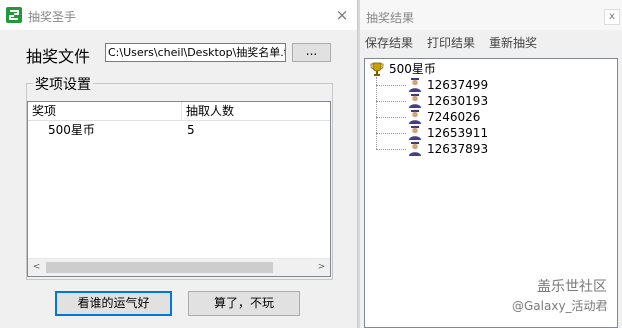 The width and height of the screenshot is (622, 328). Describe the element at coordinates (376, 113) in the screenshot. I see `tree-connector` at that location.